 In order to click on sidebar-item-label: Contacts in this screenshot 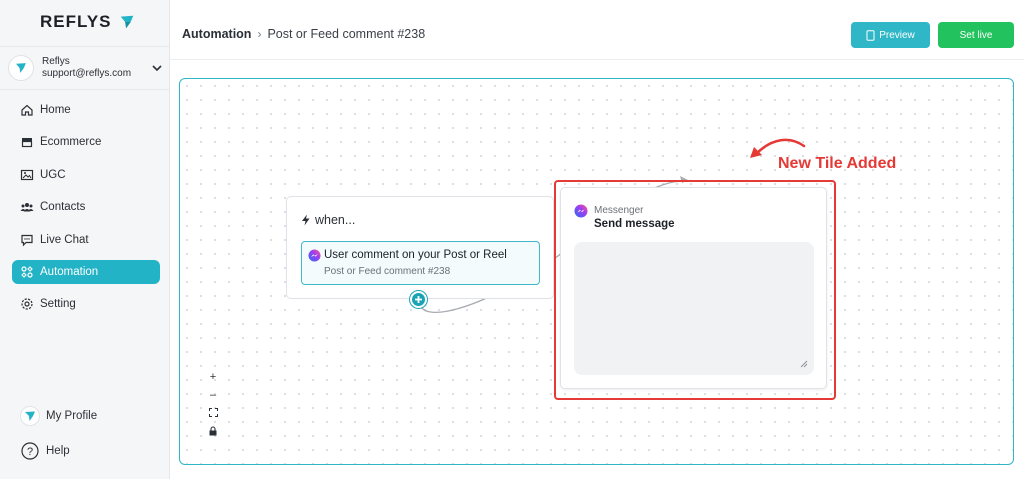, I will do `click(63, 207)`.